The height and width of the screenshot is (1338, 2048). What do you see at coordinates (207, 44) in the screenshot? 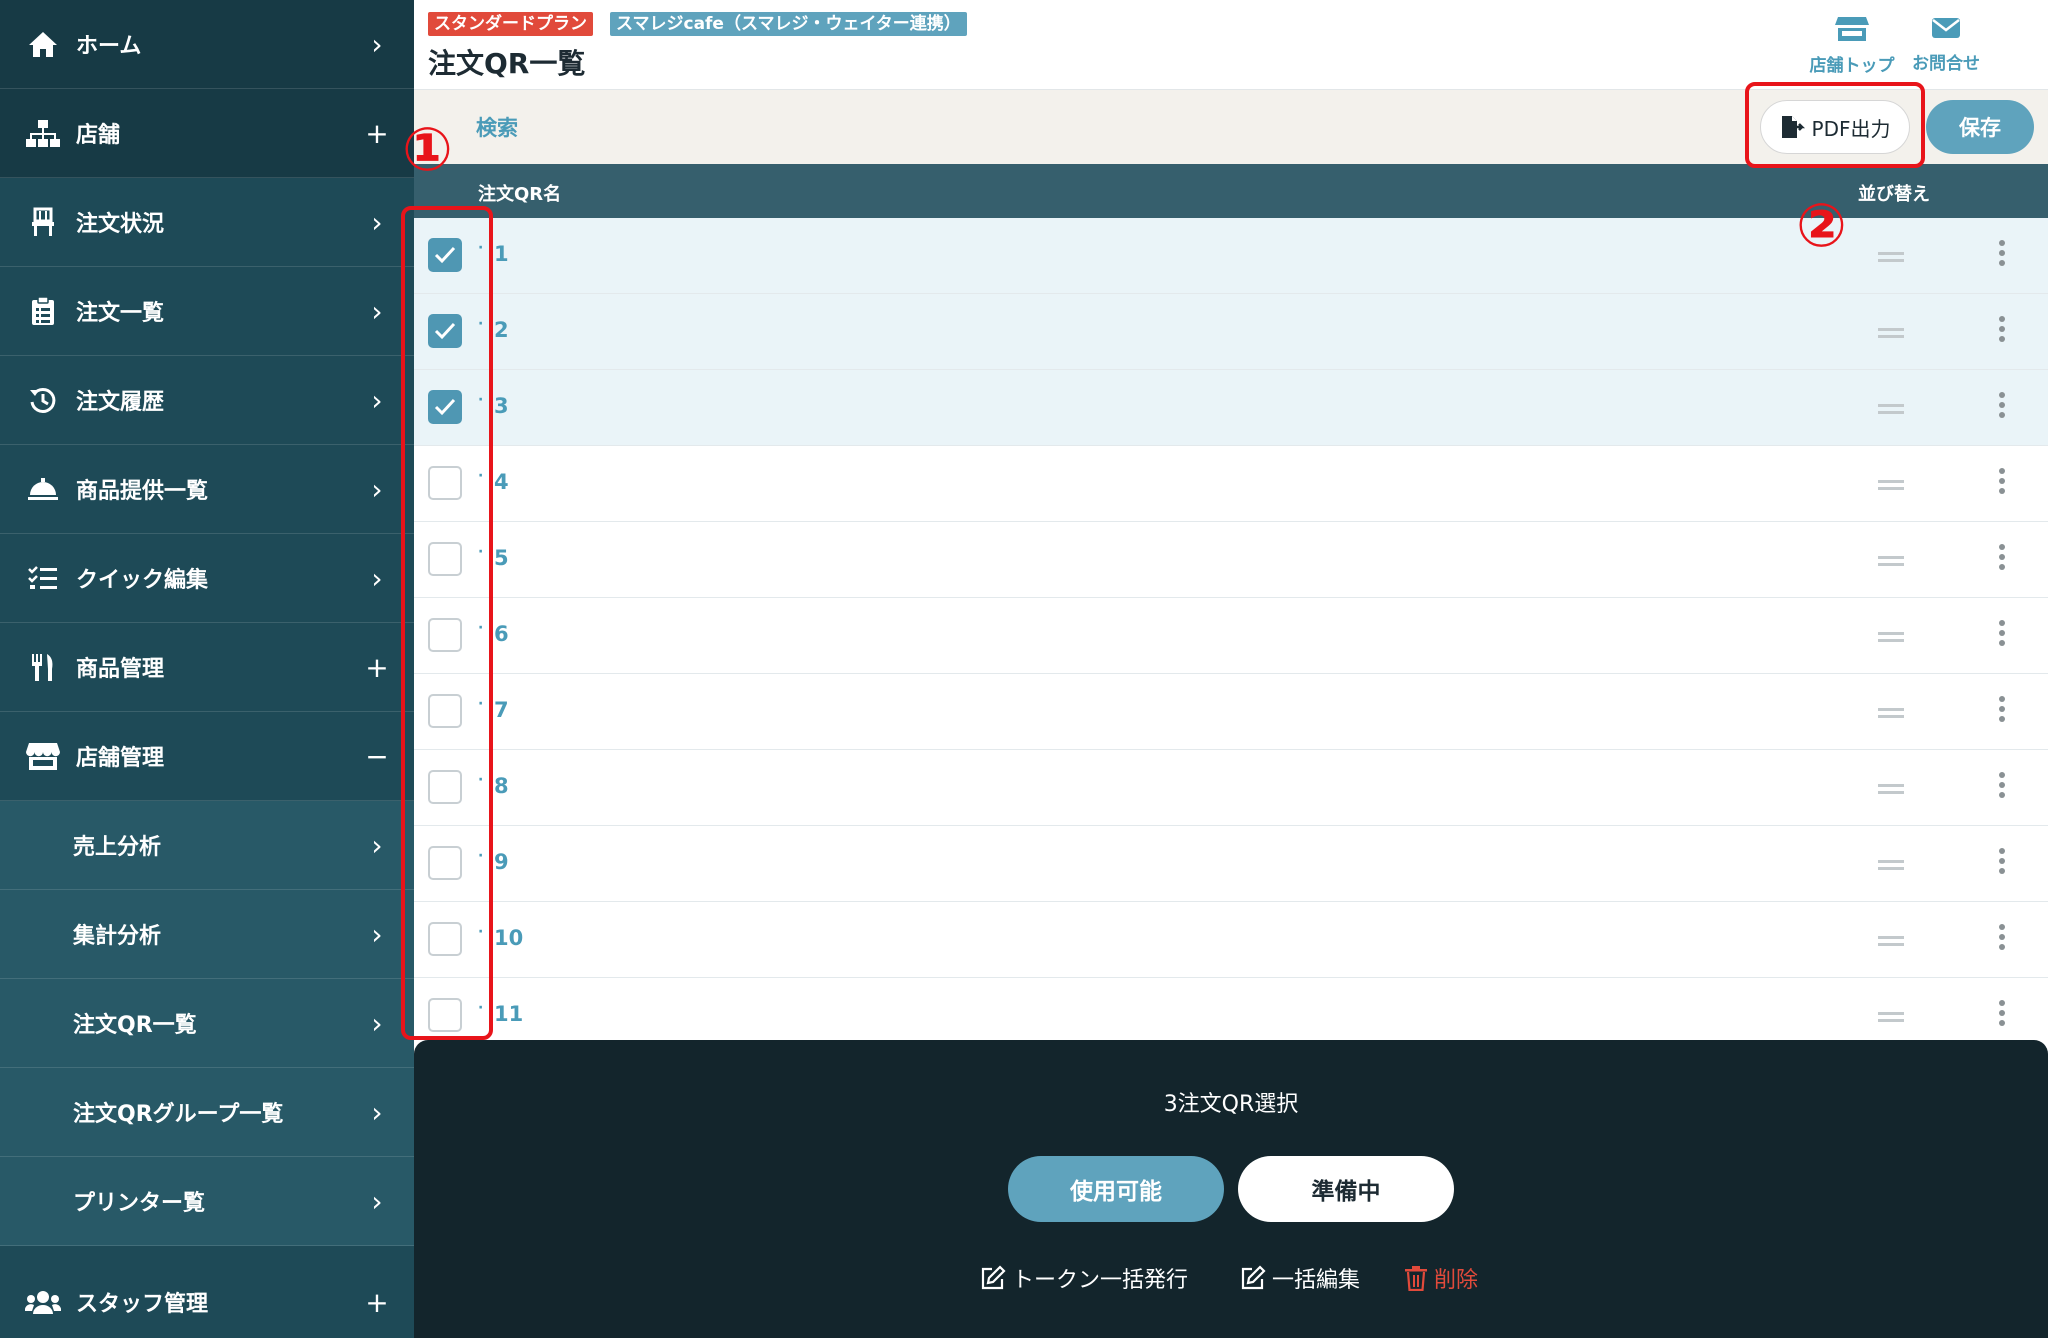
I see `sidebar-item-home: ホーム ›` at bounding box center [207, 44].